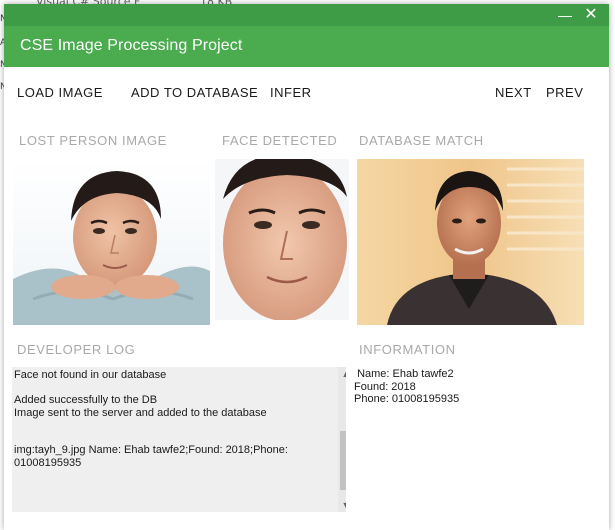  I want to click on developer-log-heading: DEVELOPER LOG, so click(76, 349).